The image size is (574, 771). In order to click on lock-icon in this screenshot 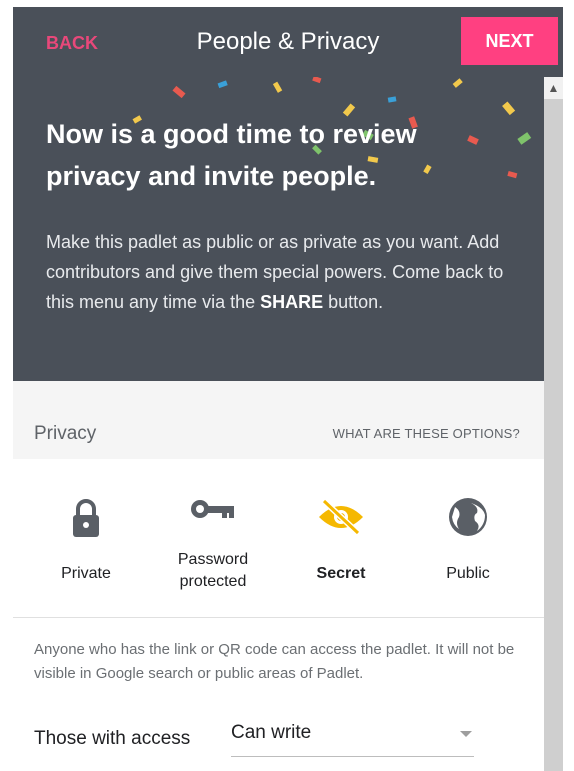, I will do `click(86, 518)`.